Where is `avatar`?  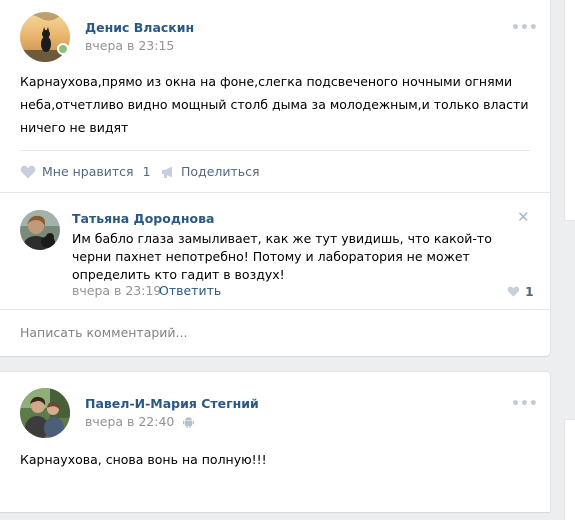 avatar is located at coordinates (45, 413).